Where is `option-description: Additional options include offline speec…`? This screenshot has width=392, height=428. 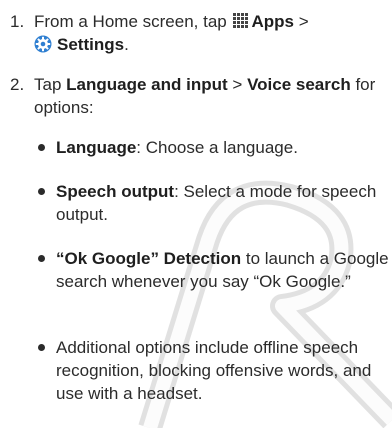
option-description: Additional options include offline speec… is located at coordinates (214, 370).